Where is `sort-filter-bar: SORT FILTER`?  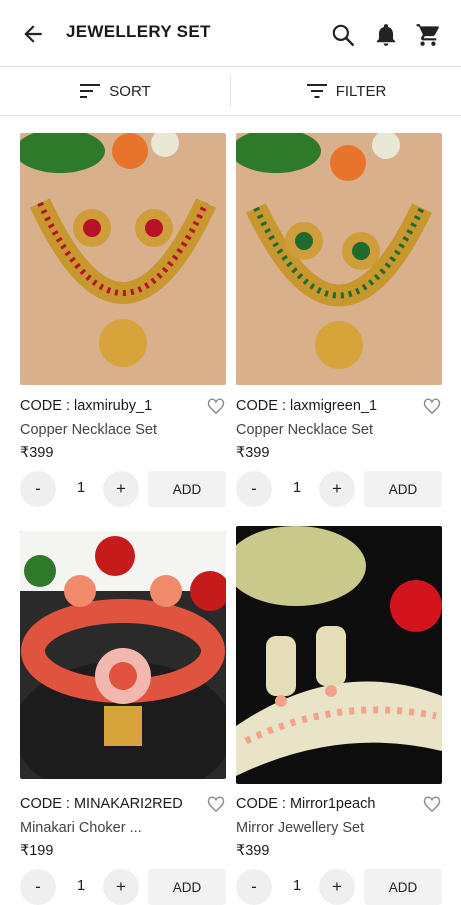
sort-filter-bar: SORT FILTER is located at coordinates (230, 91).